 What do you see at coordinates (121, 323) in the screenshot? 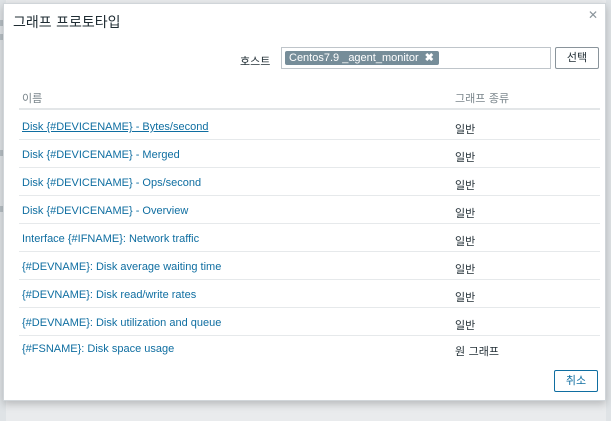
I see `graph-prototype-link: {#DEVNAME}: Disk utilization and queue` at bounding box center [121, 323].